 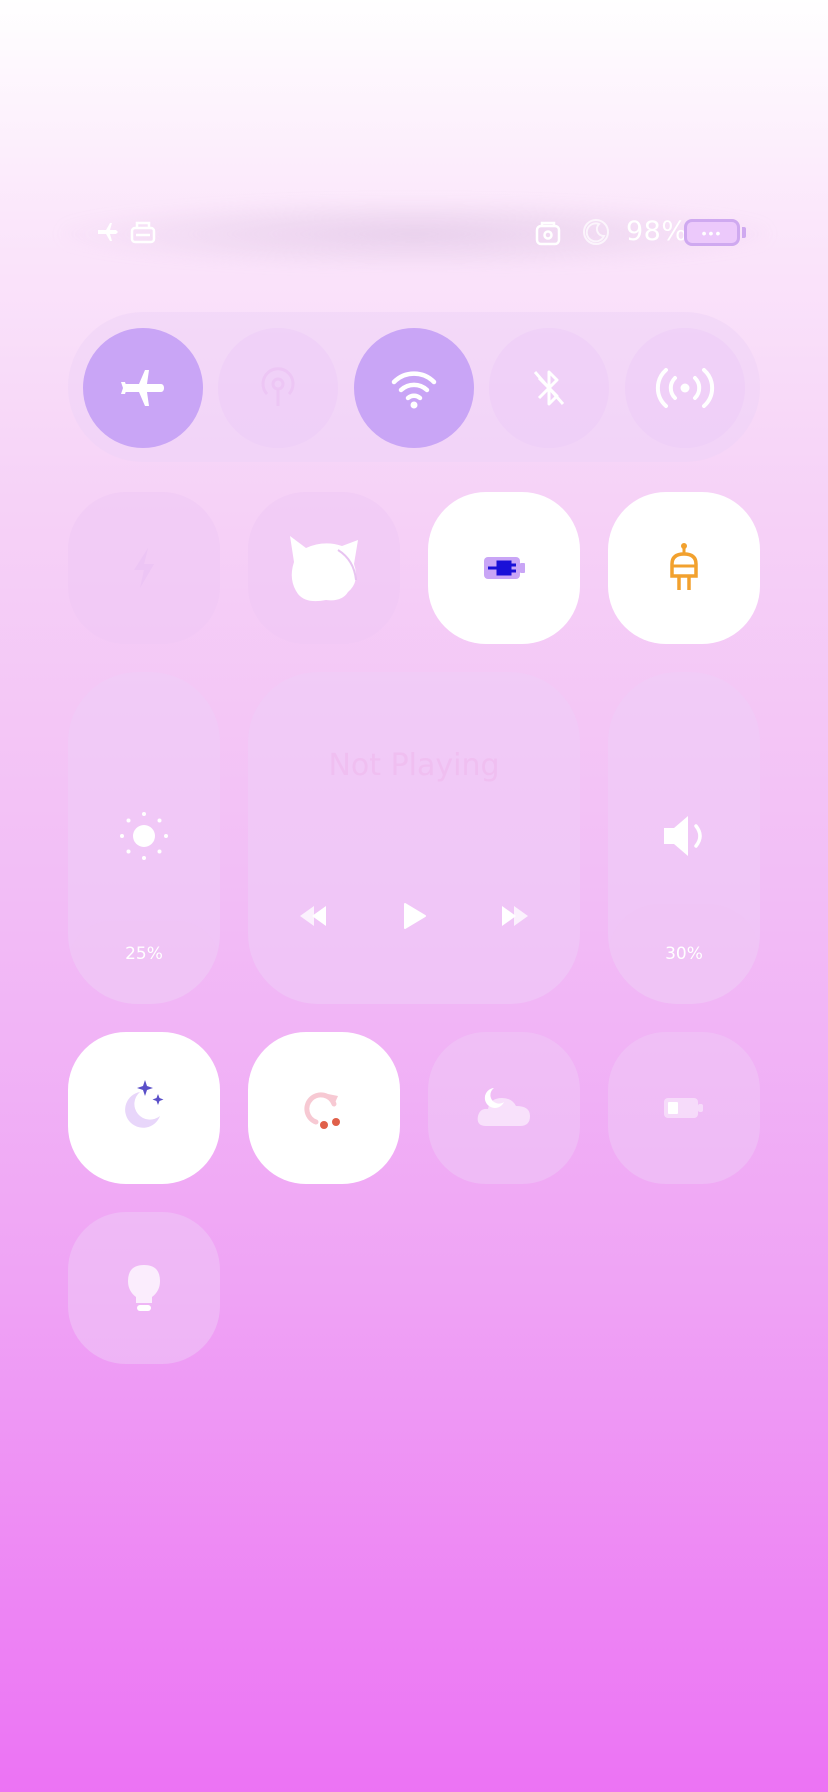 I want to click on bluetooth-toggle, so click(x=549, y=388).